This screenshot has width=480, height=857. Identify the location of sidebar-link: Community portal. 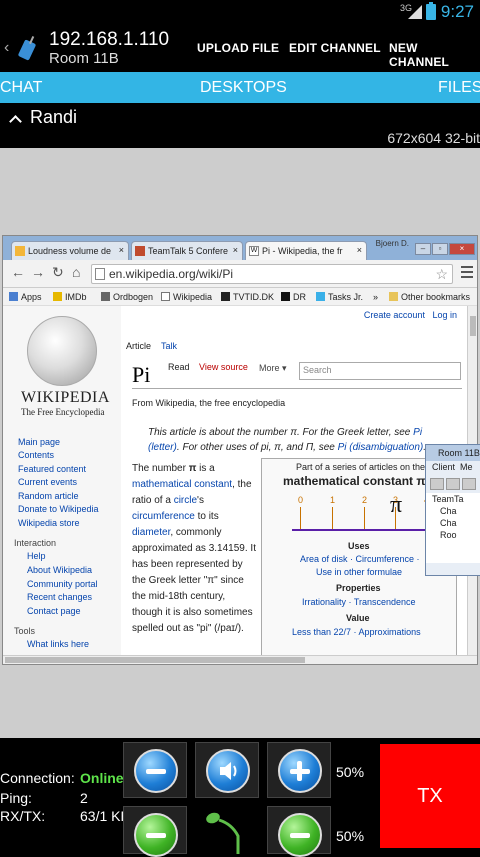
(62, 584).